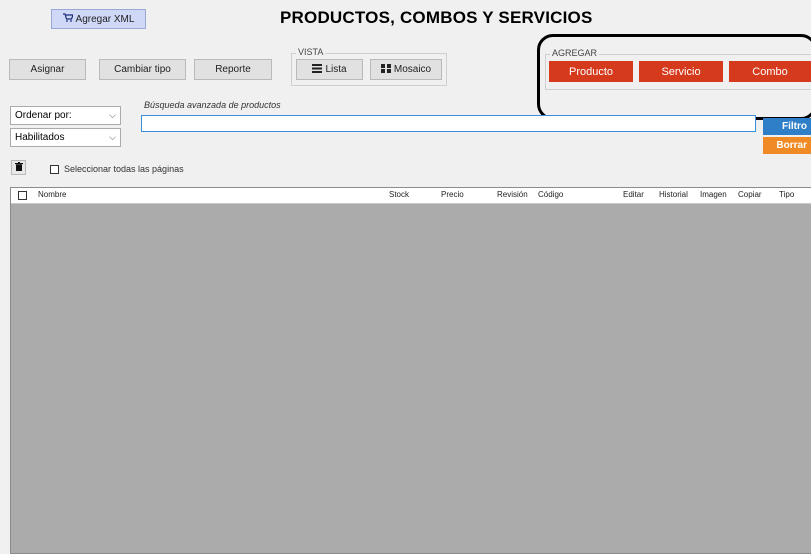 The height and width of the screenshot is (554, 811). Describe the element at coordinates (550, 194) in the screenshot. I see `column-header: Código` at that location.